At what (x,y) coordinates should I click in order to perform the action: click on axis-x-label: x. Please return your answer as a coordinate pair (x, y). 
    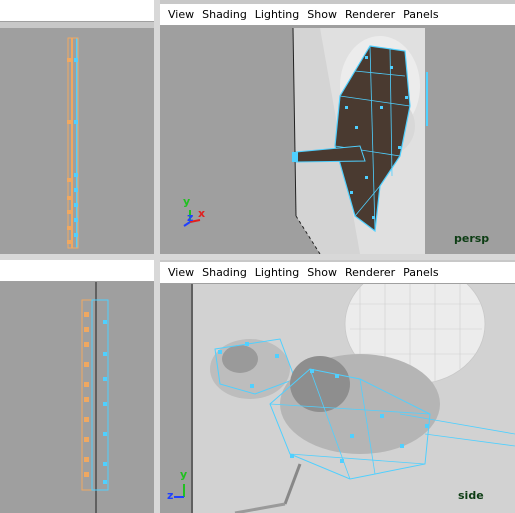
    Looking at the image, I should click on (202, 213).